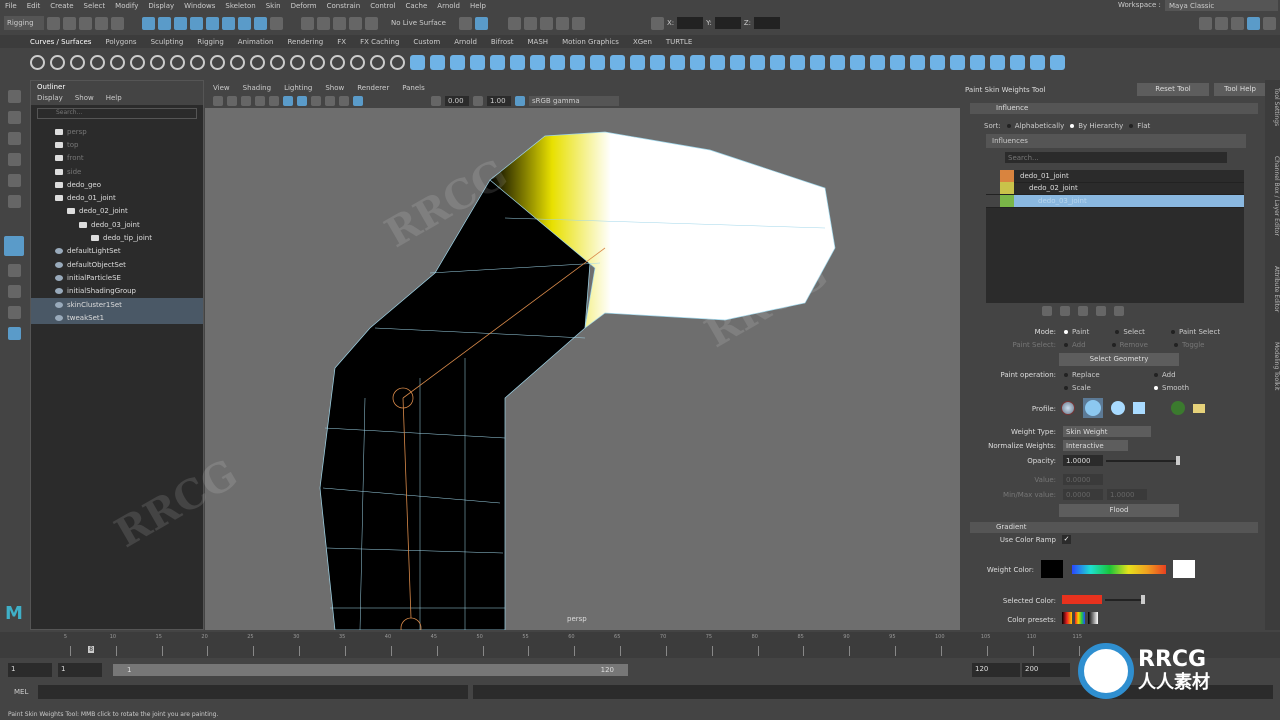 This screenshot has width=1280, height=720. What do you see at coordinates (117, 304) in the screenshot?
I see `outliner-item: skinCluster1Set` at bounding box center [117, 304].